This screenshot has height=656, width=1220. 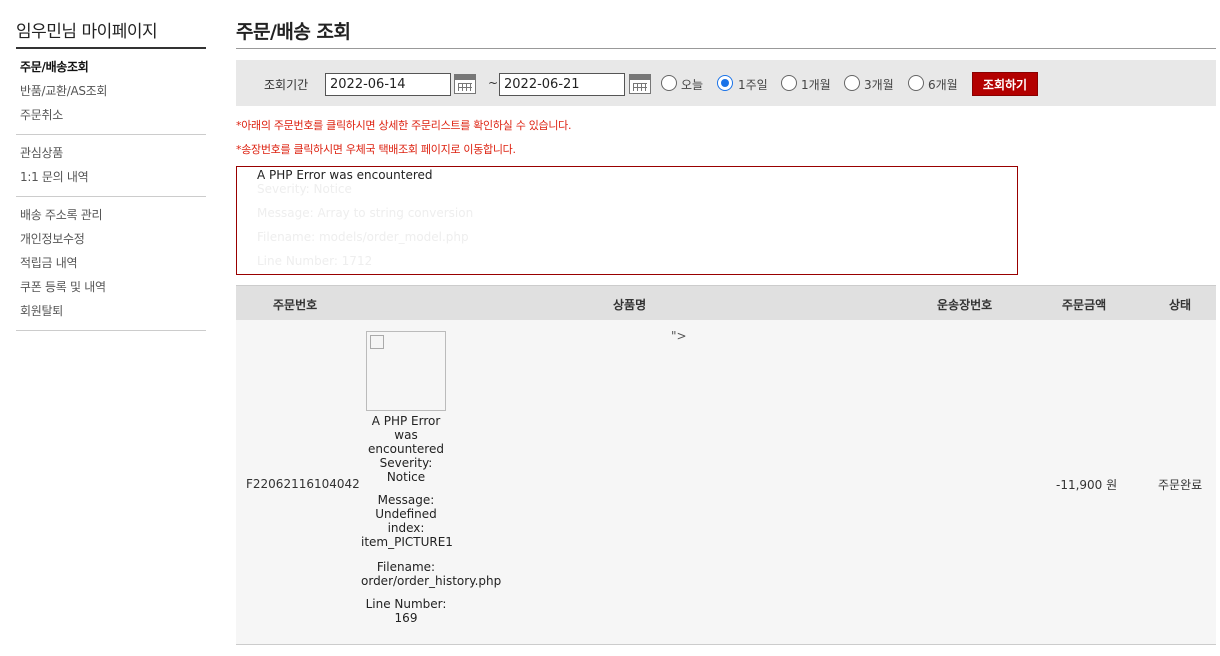 I want to click on radio-label-3month: 3개월, so click(x=879, y=85).